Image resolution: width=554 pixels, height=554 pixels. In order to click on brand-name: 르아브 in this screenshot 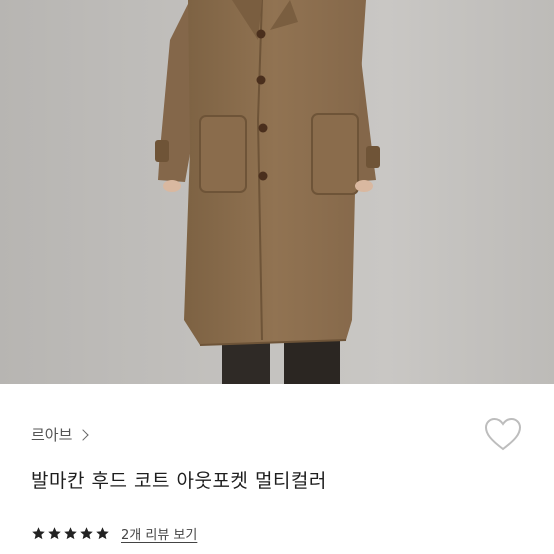, I will do `click(52, 435)`.